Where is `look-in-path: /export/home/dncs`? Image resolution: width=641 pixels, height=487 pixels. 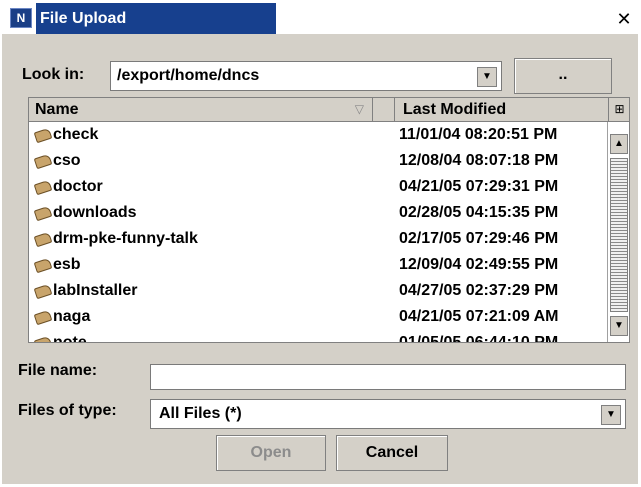
look-in-path: /export/home/dncs is located at coordinates (188, 75).